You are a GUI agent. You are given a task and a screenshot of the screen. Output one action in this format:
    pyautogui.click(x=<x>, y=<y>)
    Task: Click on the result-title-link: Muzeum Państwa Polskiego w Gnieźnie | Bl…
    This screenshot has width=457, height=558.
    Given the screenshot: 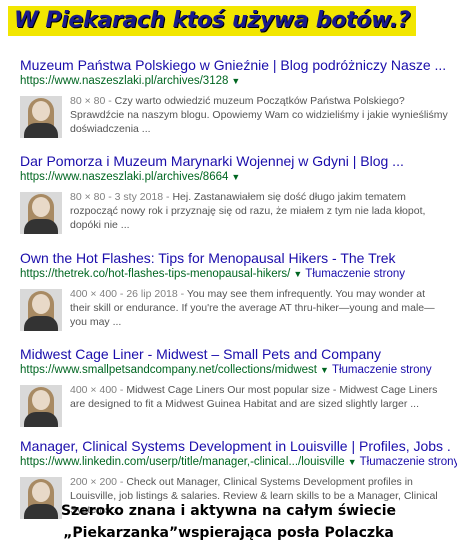 What is the action you would take?
    pyautogui.click(x=235, y=65)
    